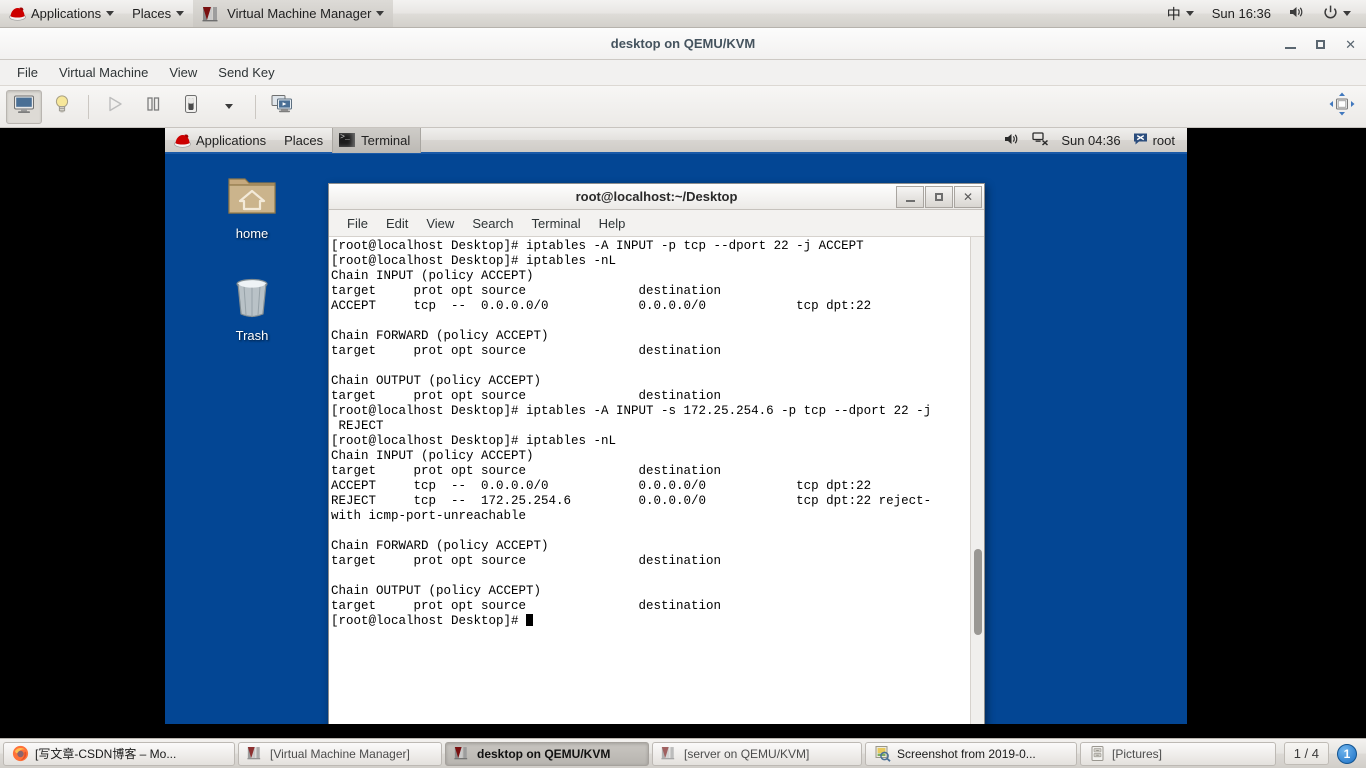  I want to click on terminal-prompt: [root@localhost Desktop]#, so click(429, 621).